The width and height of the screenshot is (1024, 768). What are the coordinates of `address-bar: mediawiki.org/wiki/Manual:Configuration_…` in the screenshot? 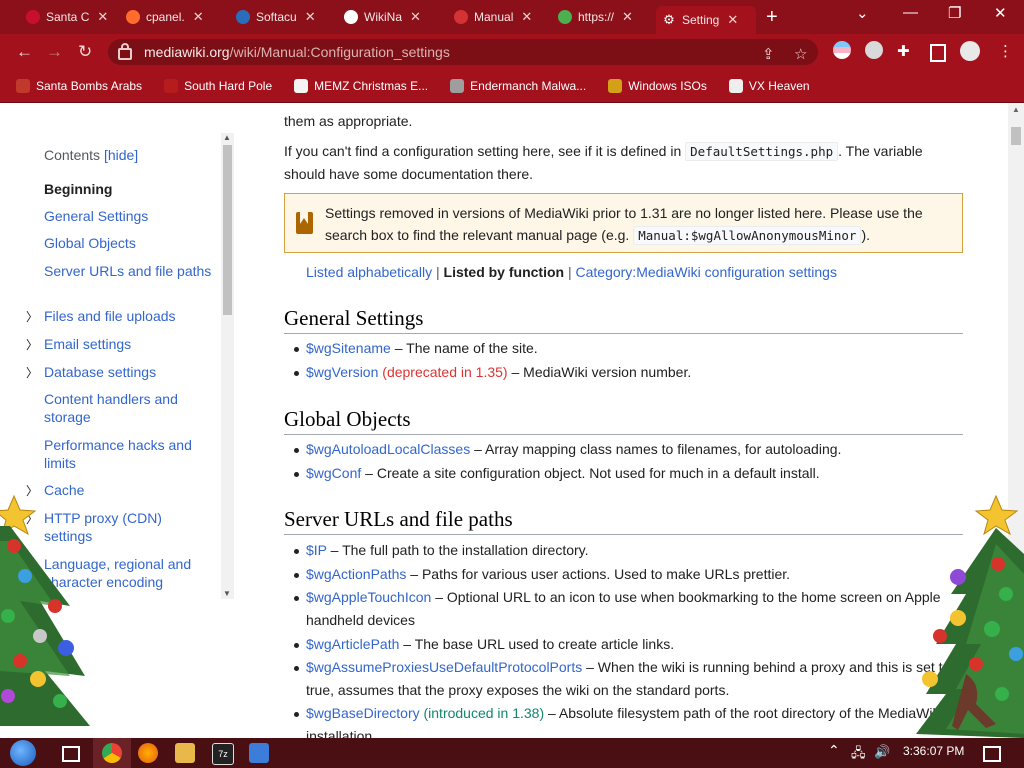 It's located at (463, 52).